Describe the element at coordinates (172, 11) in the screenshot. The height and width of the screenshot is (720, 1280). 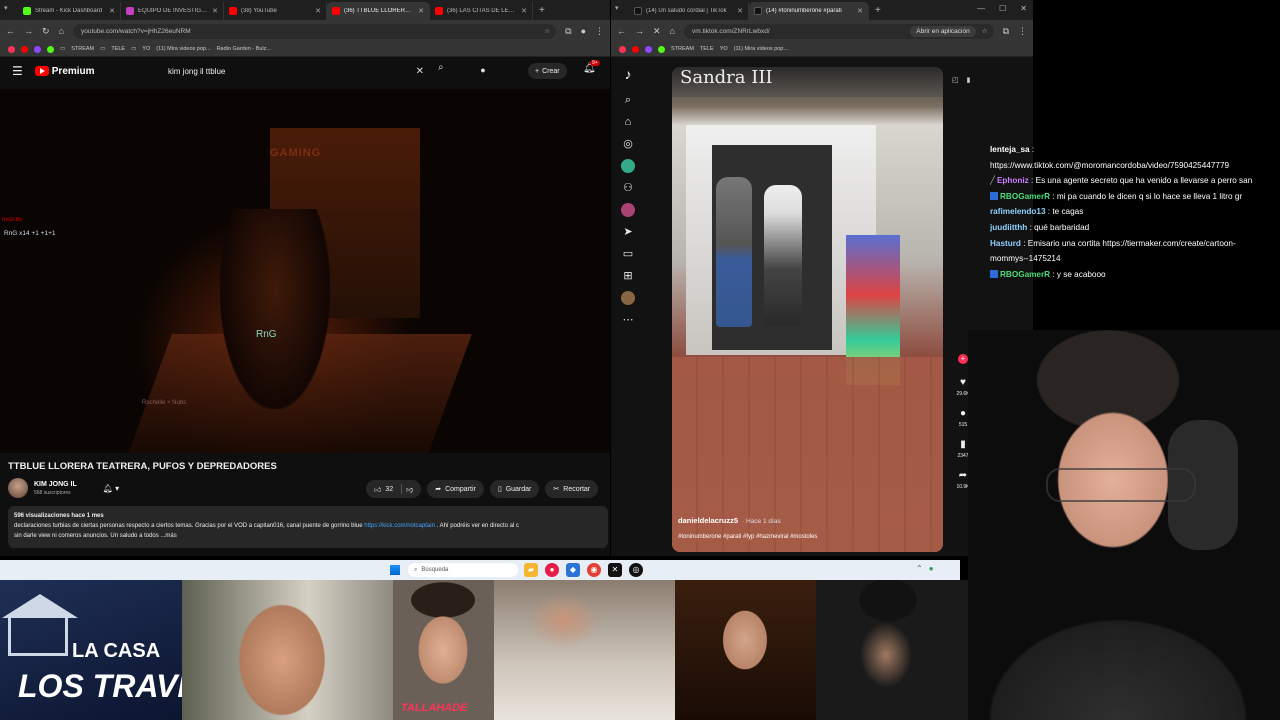
I see `tab-equipo: EQUIPO DE INVESTIGAC ✕` at that location.